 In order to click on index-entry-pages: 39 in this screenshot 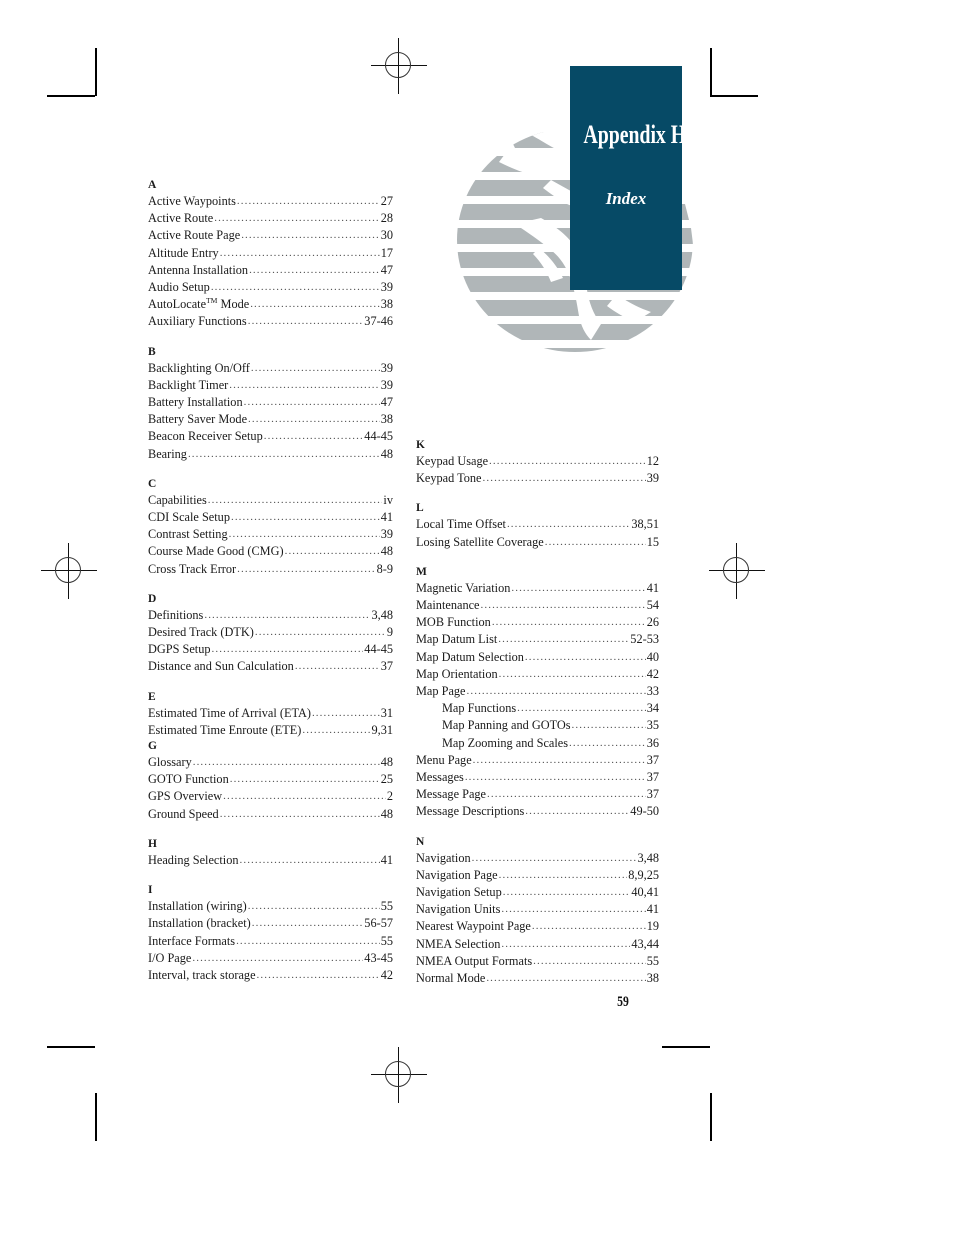, I will do `click(652, 478)`.